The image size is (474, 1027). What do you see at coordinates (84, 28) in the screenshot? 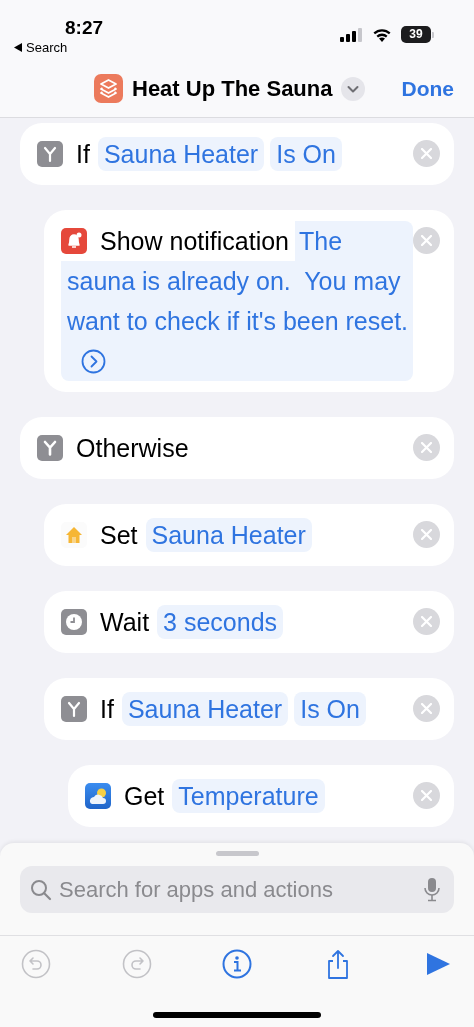
I see `status-time: 8:27` at bounding box center [84, 28].